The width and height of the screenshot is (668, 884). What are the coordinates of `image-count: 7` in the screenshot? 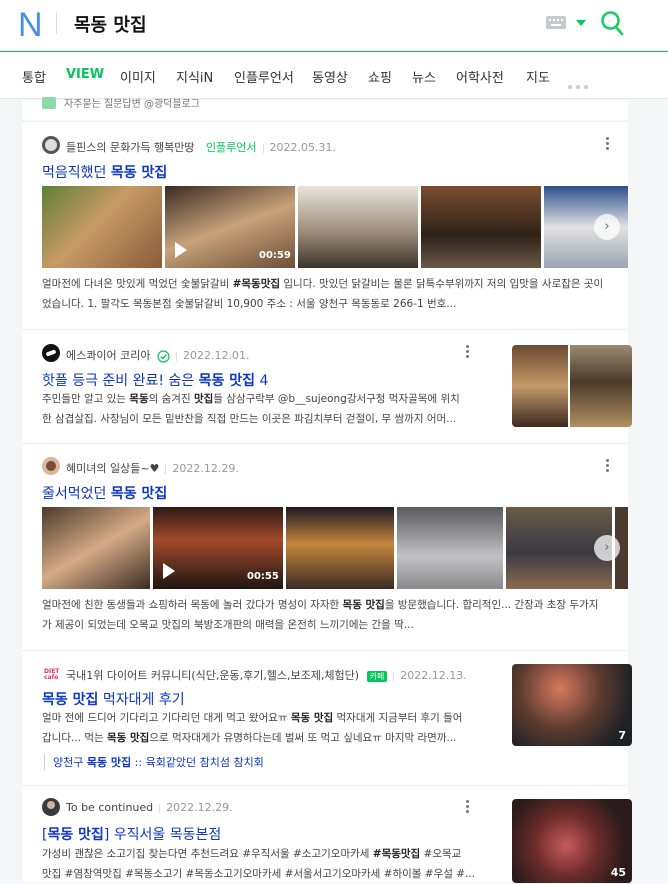 It's located at (622, 735).